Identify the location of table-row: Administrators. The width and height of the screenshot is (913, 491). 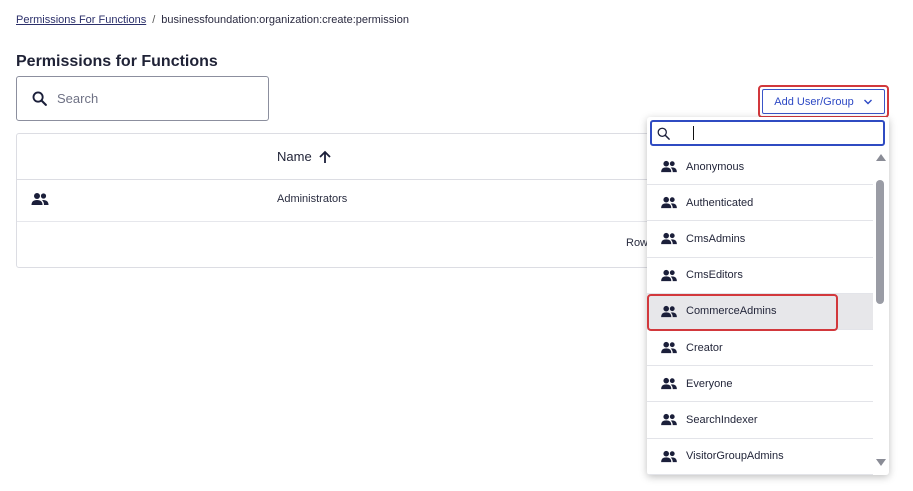
(366, 201).